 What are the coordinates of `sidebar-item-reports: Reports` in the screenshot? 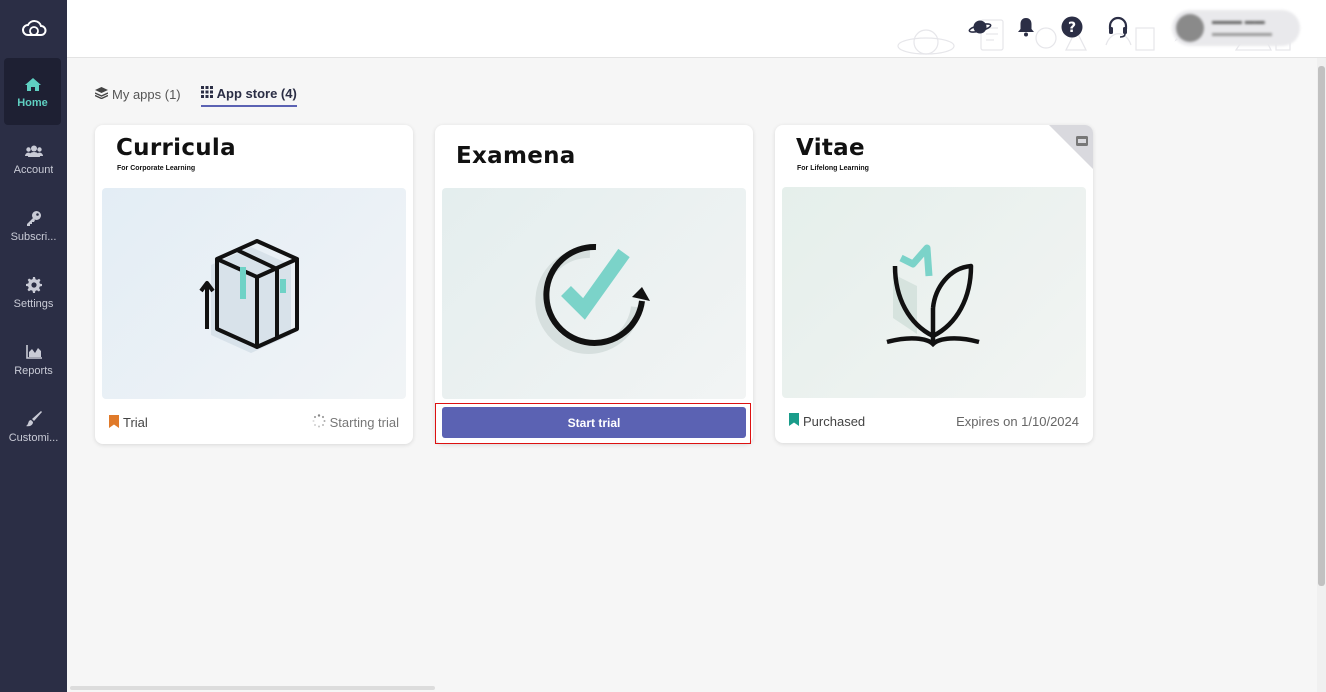 It's located at (33, 359).